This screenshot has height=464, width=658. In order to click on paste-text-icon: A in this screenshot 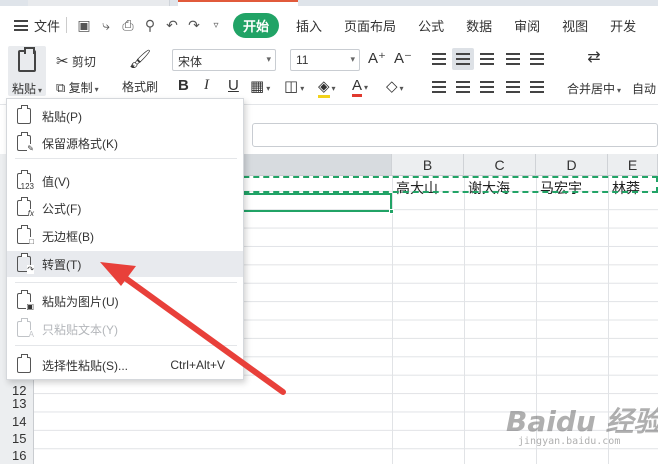, I will do `click(25, 328)`.